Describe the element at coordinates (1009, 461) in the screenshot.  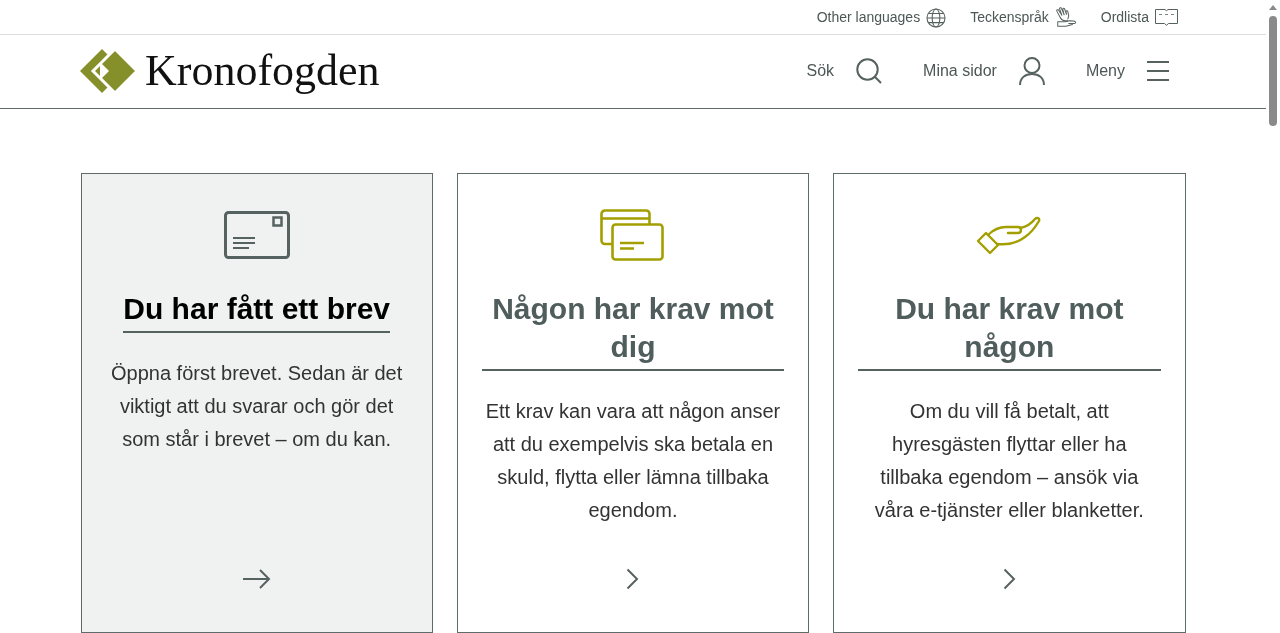
I see `card-description: Om du vill få betalt, att hyresgästen flyttar eller ha tillbaka egendom – ansök via våra e-tjänster eller blanketter.` at that location.